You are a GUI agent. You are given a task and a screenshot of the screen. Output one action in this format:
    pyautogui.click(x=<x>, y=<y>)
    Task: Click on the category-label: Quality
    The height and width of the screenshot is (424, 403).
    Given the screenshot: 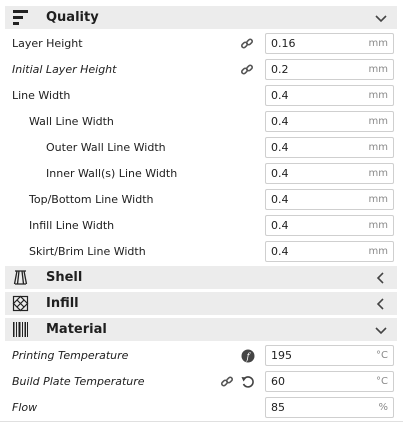 What is the action you would take?
    pyautogui.click(x=72, y=17)
    